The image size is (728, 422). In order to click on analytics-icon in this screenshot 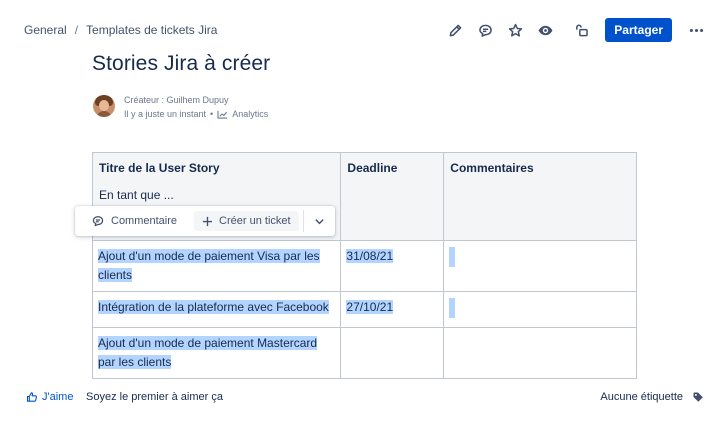, I will do `click(222, 114)`.